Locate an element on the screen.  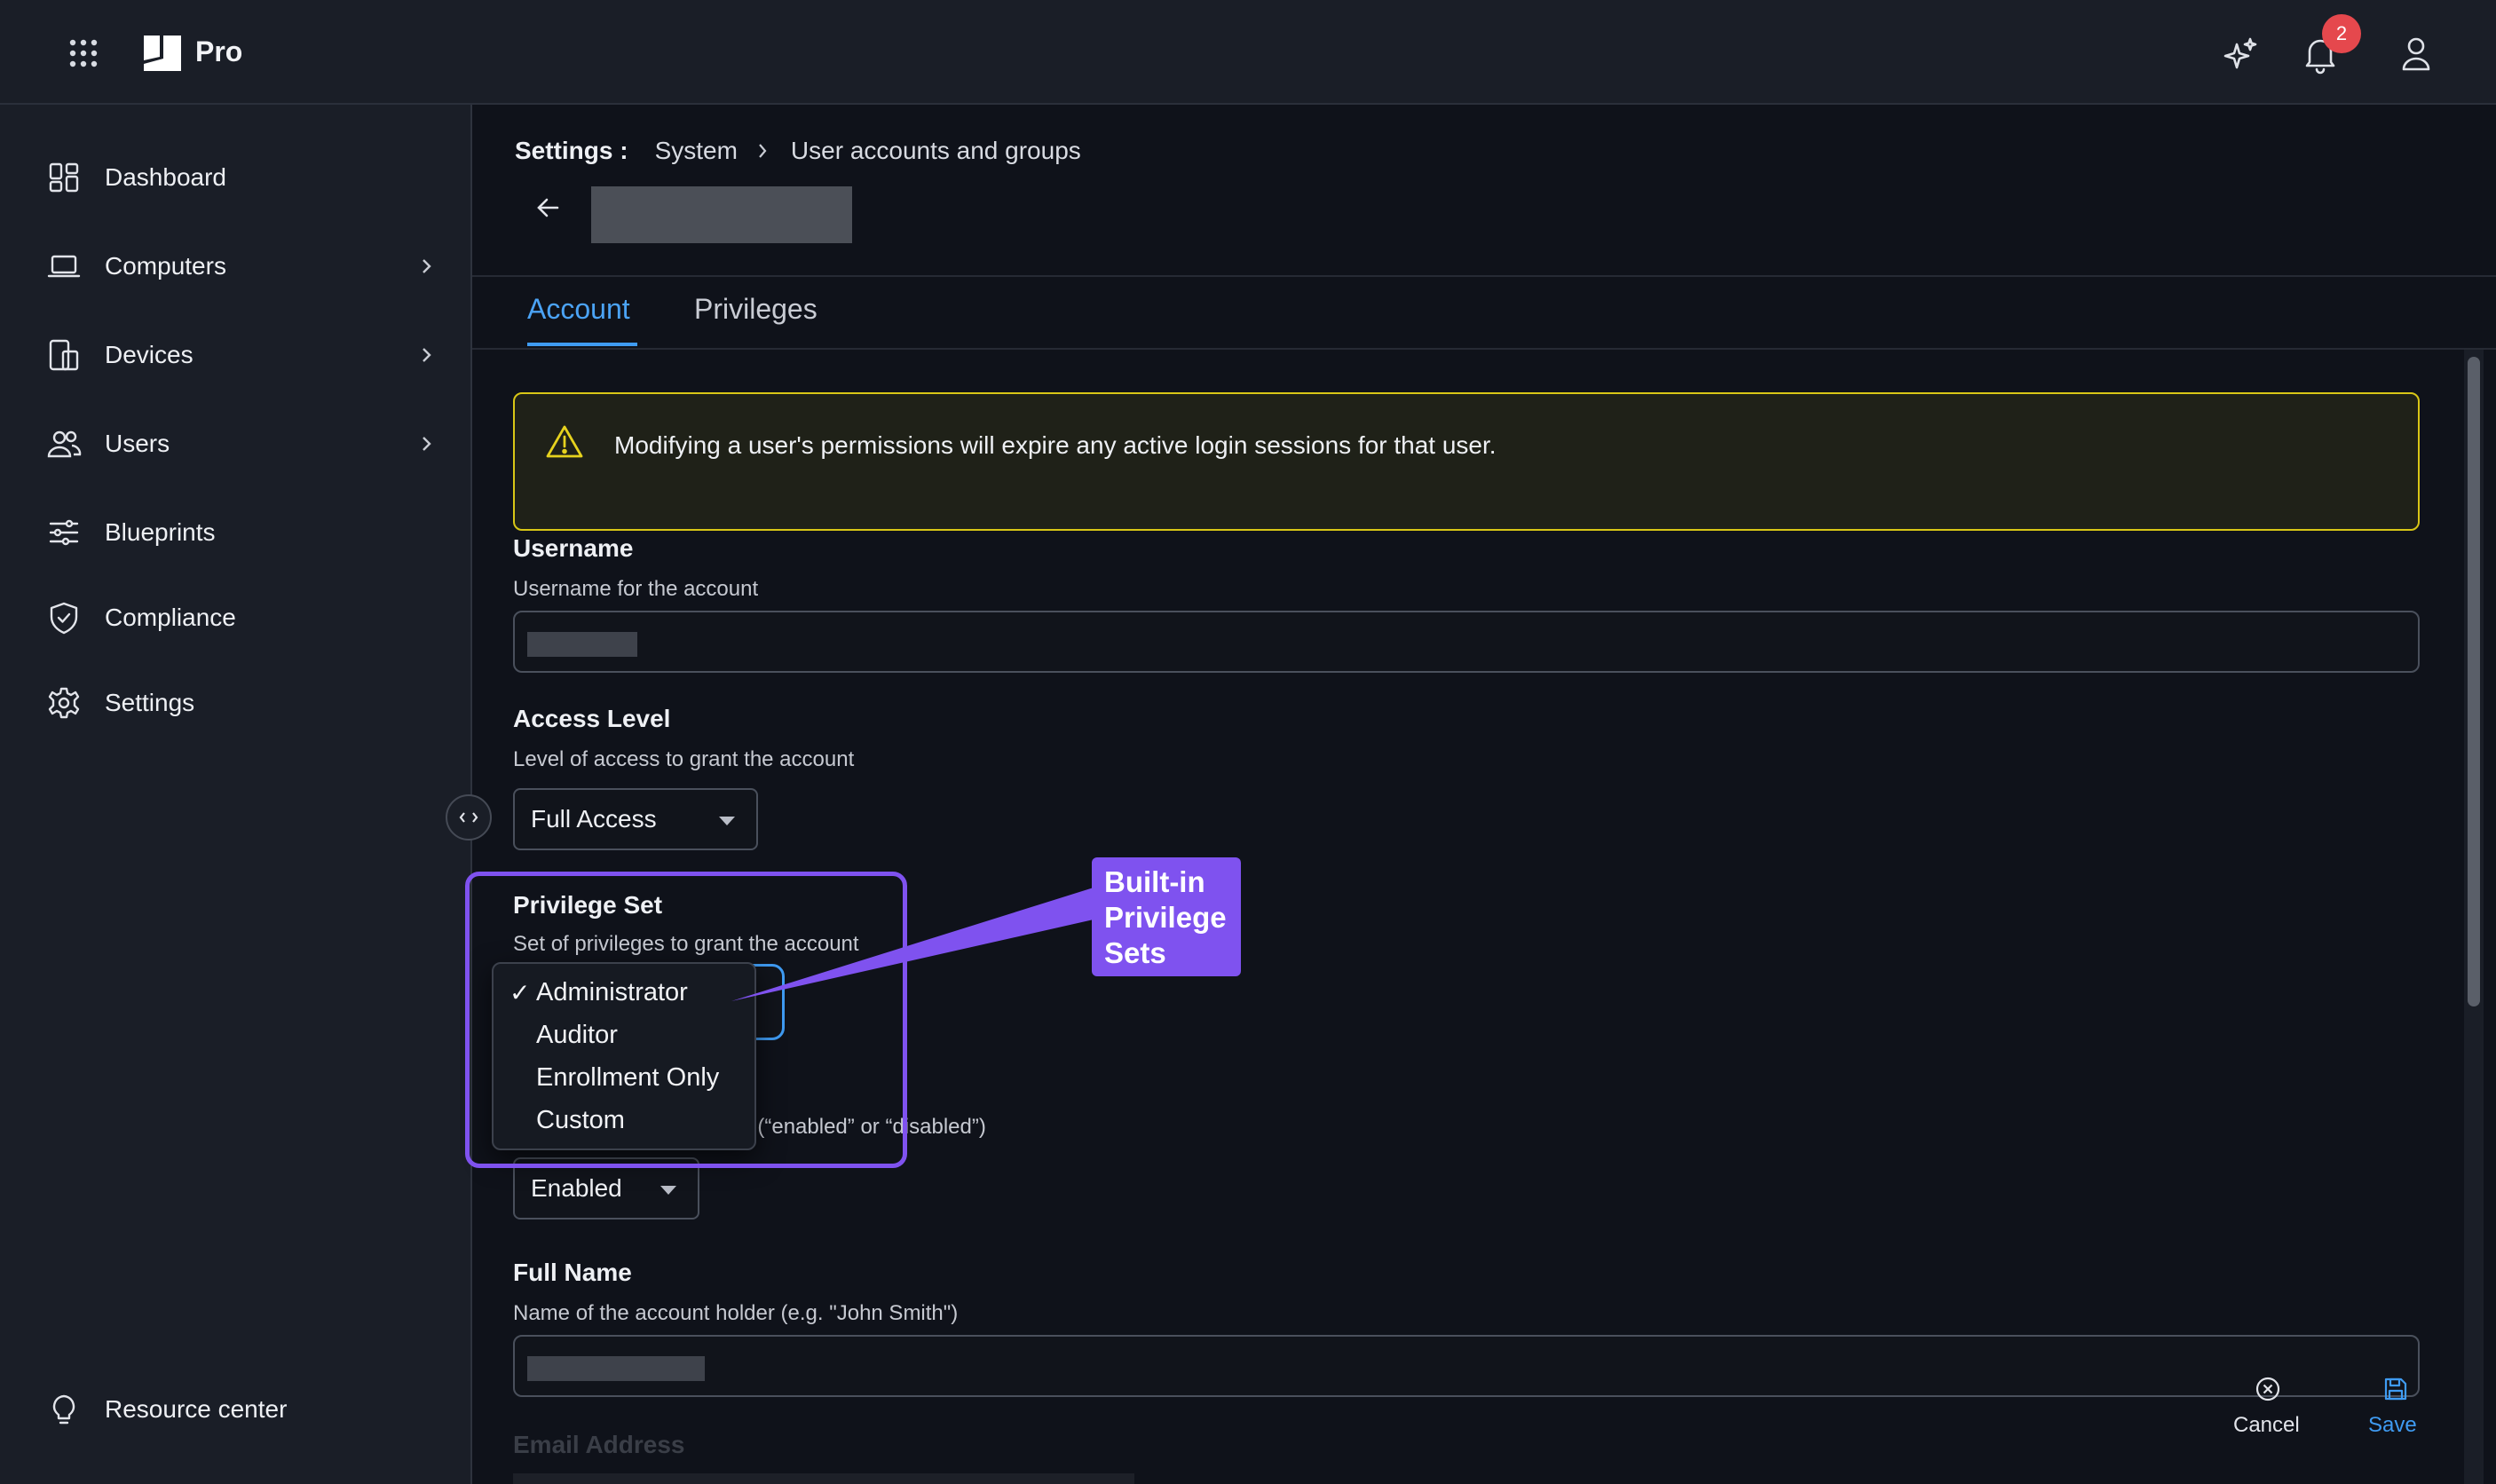
callout-line-2: Privilege is located at coordinates (1166, 918).